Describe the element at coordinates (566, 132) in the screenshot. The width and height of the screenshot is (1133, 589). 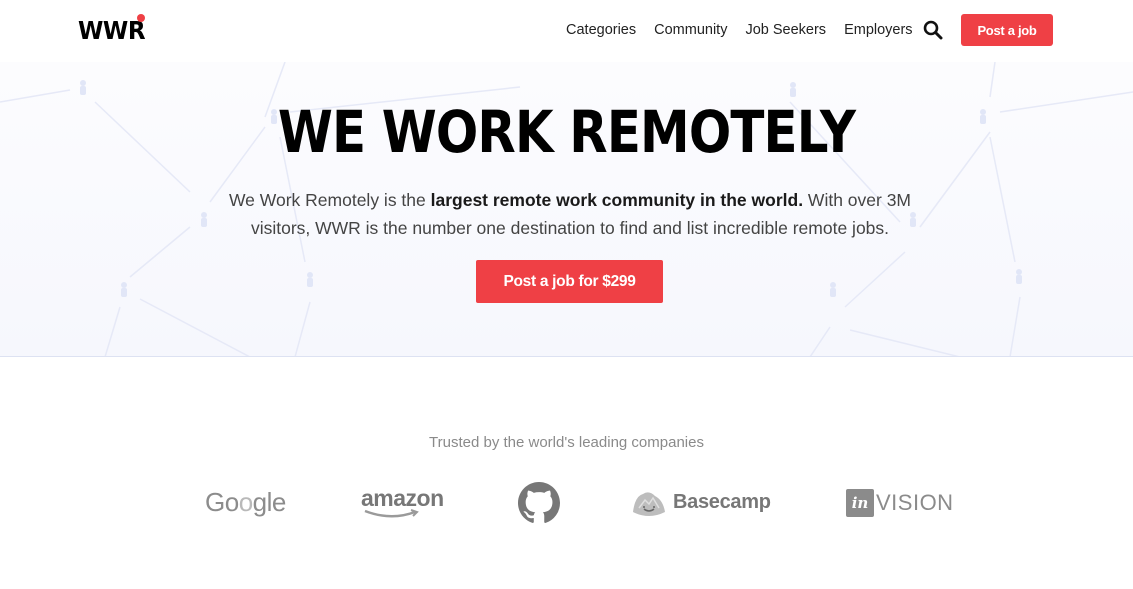
I see `hero-headline: WE WORK REMOTELY` at that location.